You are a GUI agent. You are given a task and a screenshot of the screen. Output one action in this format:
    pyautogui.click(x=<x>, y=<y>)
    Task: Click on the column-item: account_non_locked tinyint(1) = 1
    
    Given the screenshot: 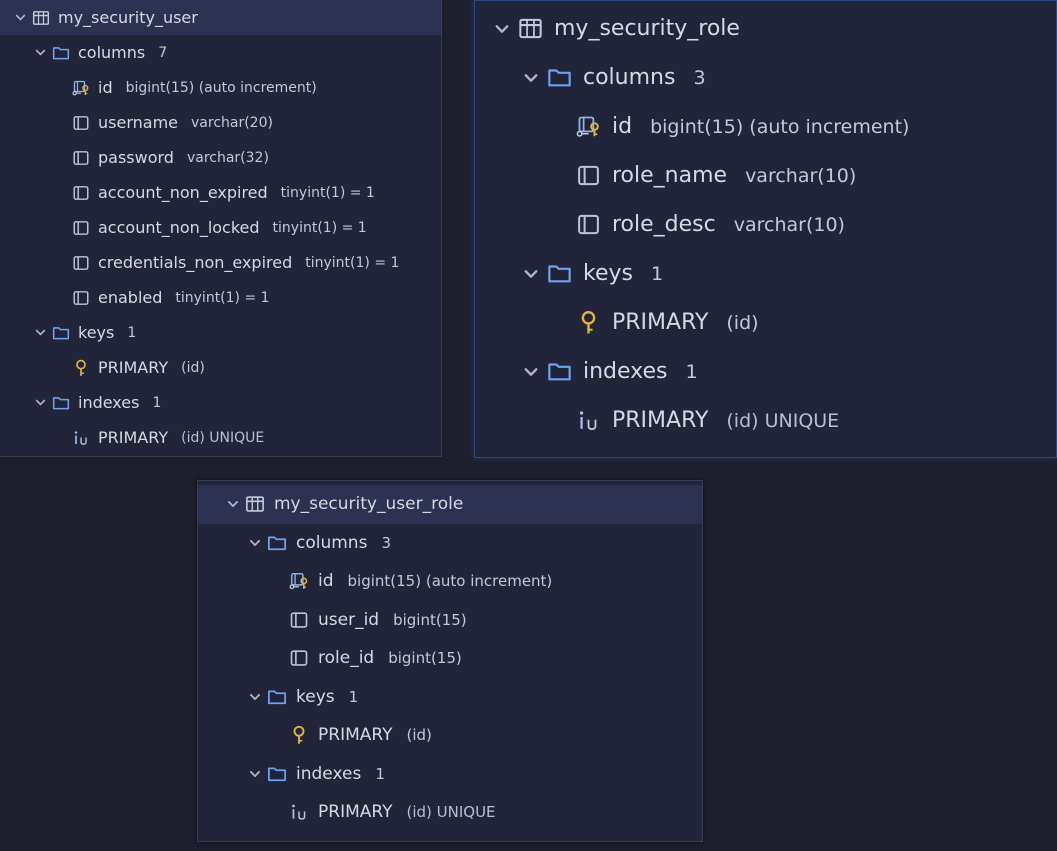 What is the action you would take?
    pyautogui.click(x=220, y=227)
    